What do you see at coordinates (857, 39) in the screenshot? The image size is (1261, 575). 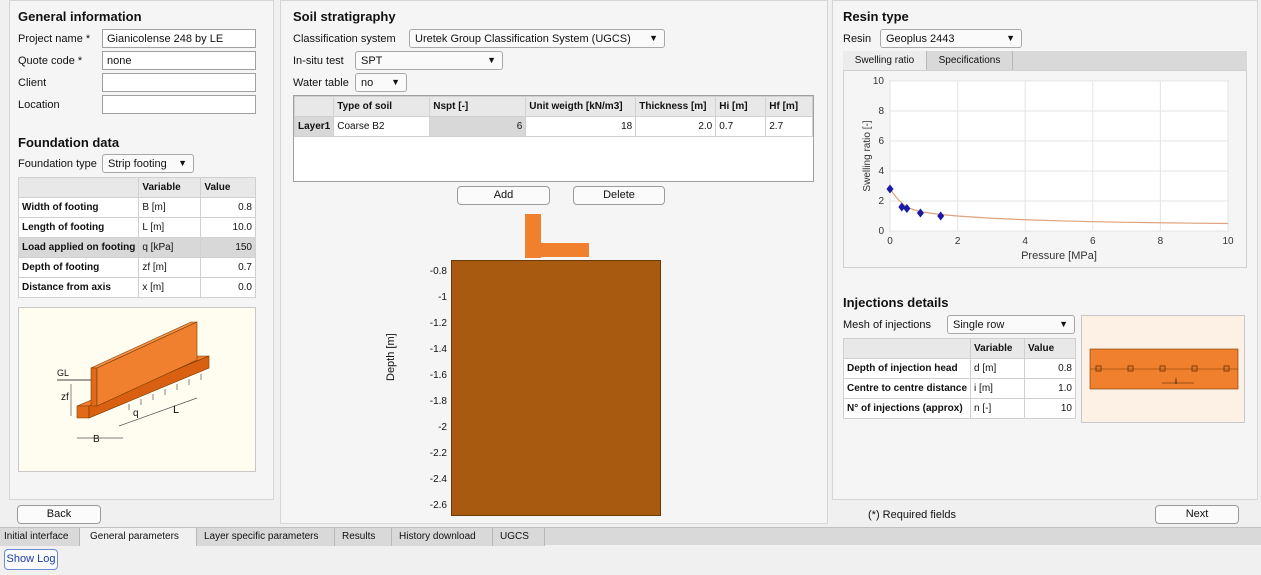 I see `resin-label: Resin` at bounding box center [857, 39].